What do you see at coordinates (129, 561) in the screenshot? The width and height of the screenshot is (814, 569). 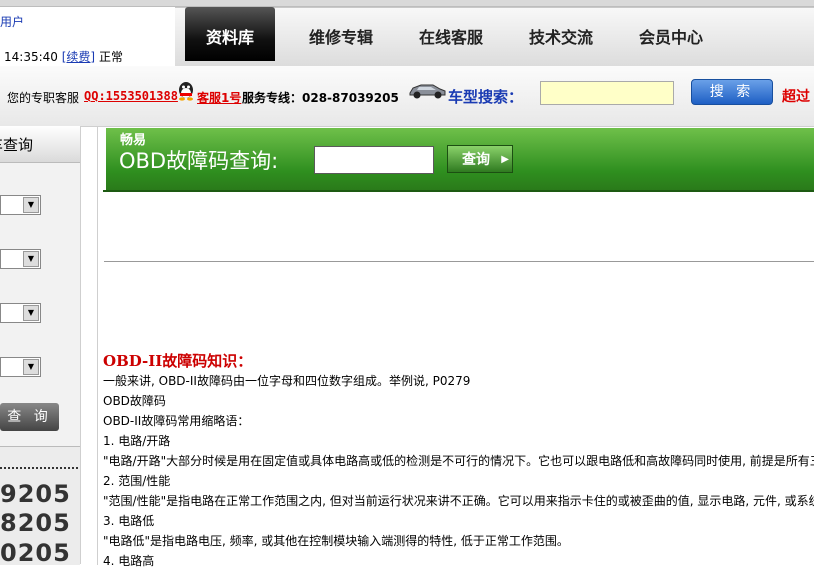 I see `knowledge-line: 4. 电路高` at bounding box center [129, 561].